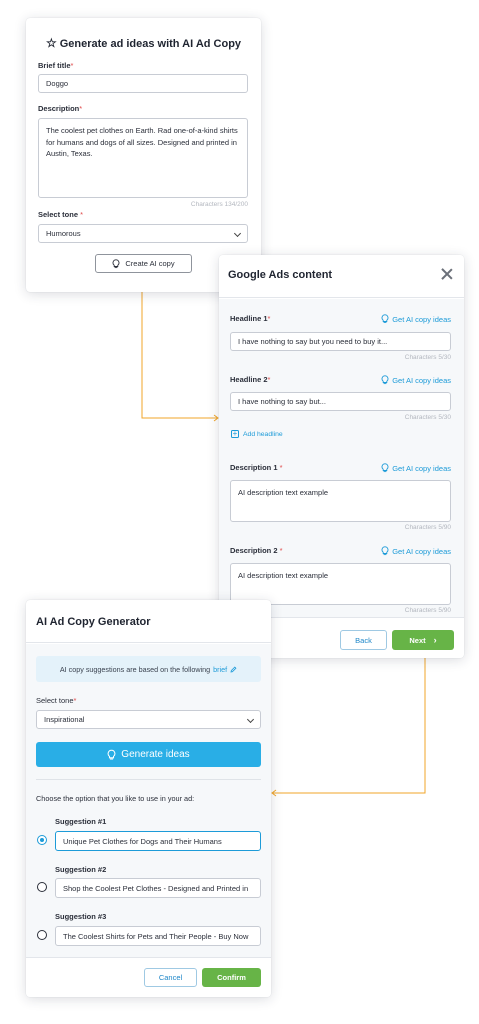  What do you see at coordinates (93, 622) in the screenshot?
I see `generator-title: AI Ad Copy Generator` at bounding box center [93, 622].